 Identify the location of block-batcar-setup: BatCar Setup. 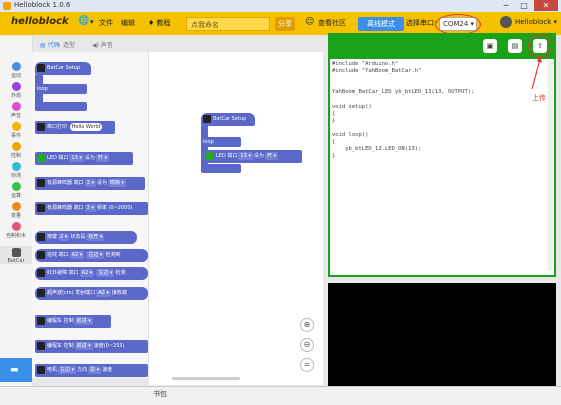
(63, 68).